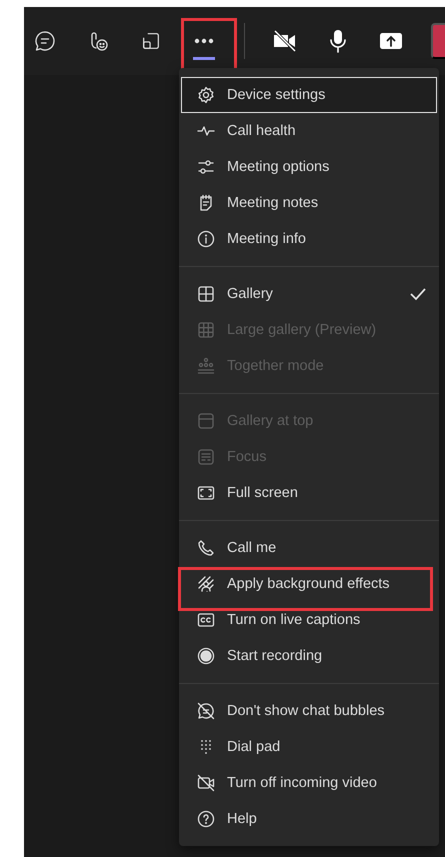 This screenshot has width=445, height=857. What do you see at coordinates (204, 41) in the screenshot?
I see `more-icon` at bounding box center [204, 41].